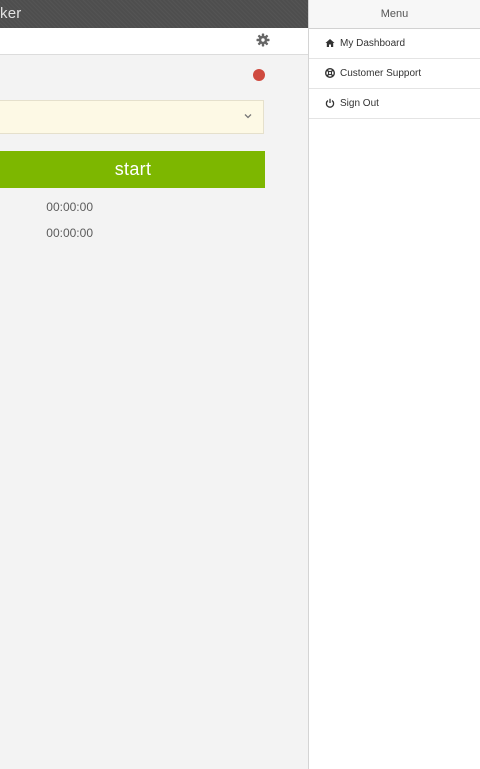  I want to click on power-icon, so click(330, 103).